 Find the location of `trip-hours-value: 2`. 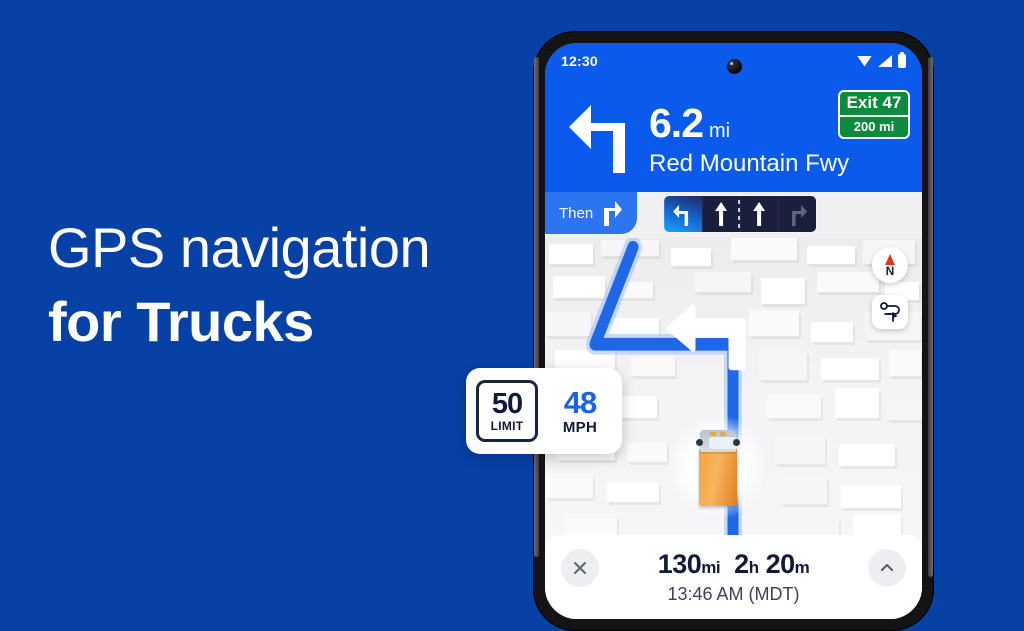

trip-hours-value: 2 is located at coordinates (741, 564).